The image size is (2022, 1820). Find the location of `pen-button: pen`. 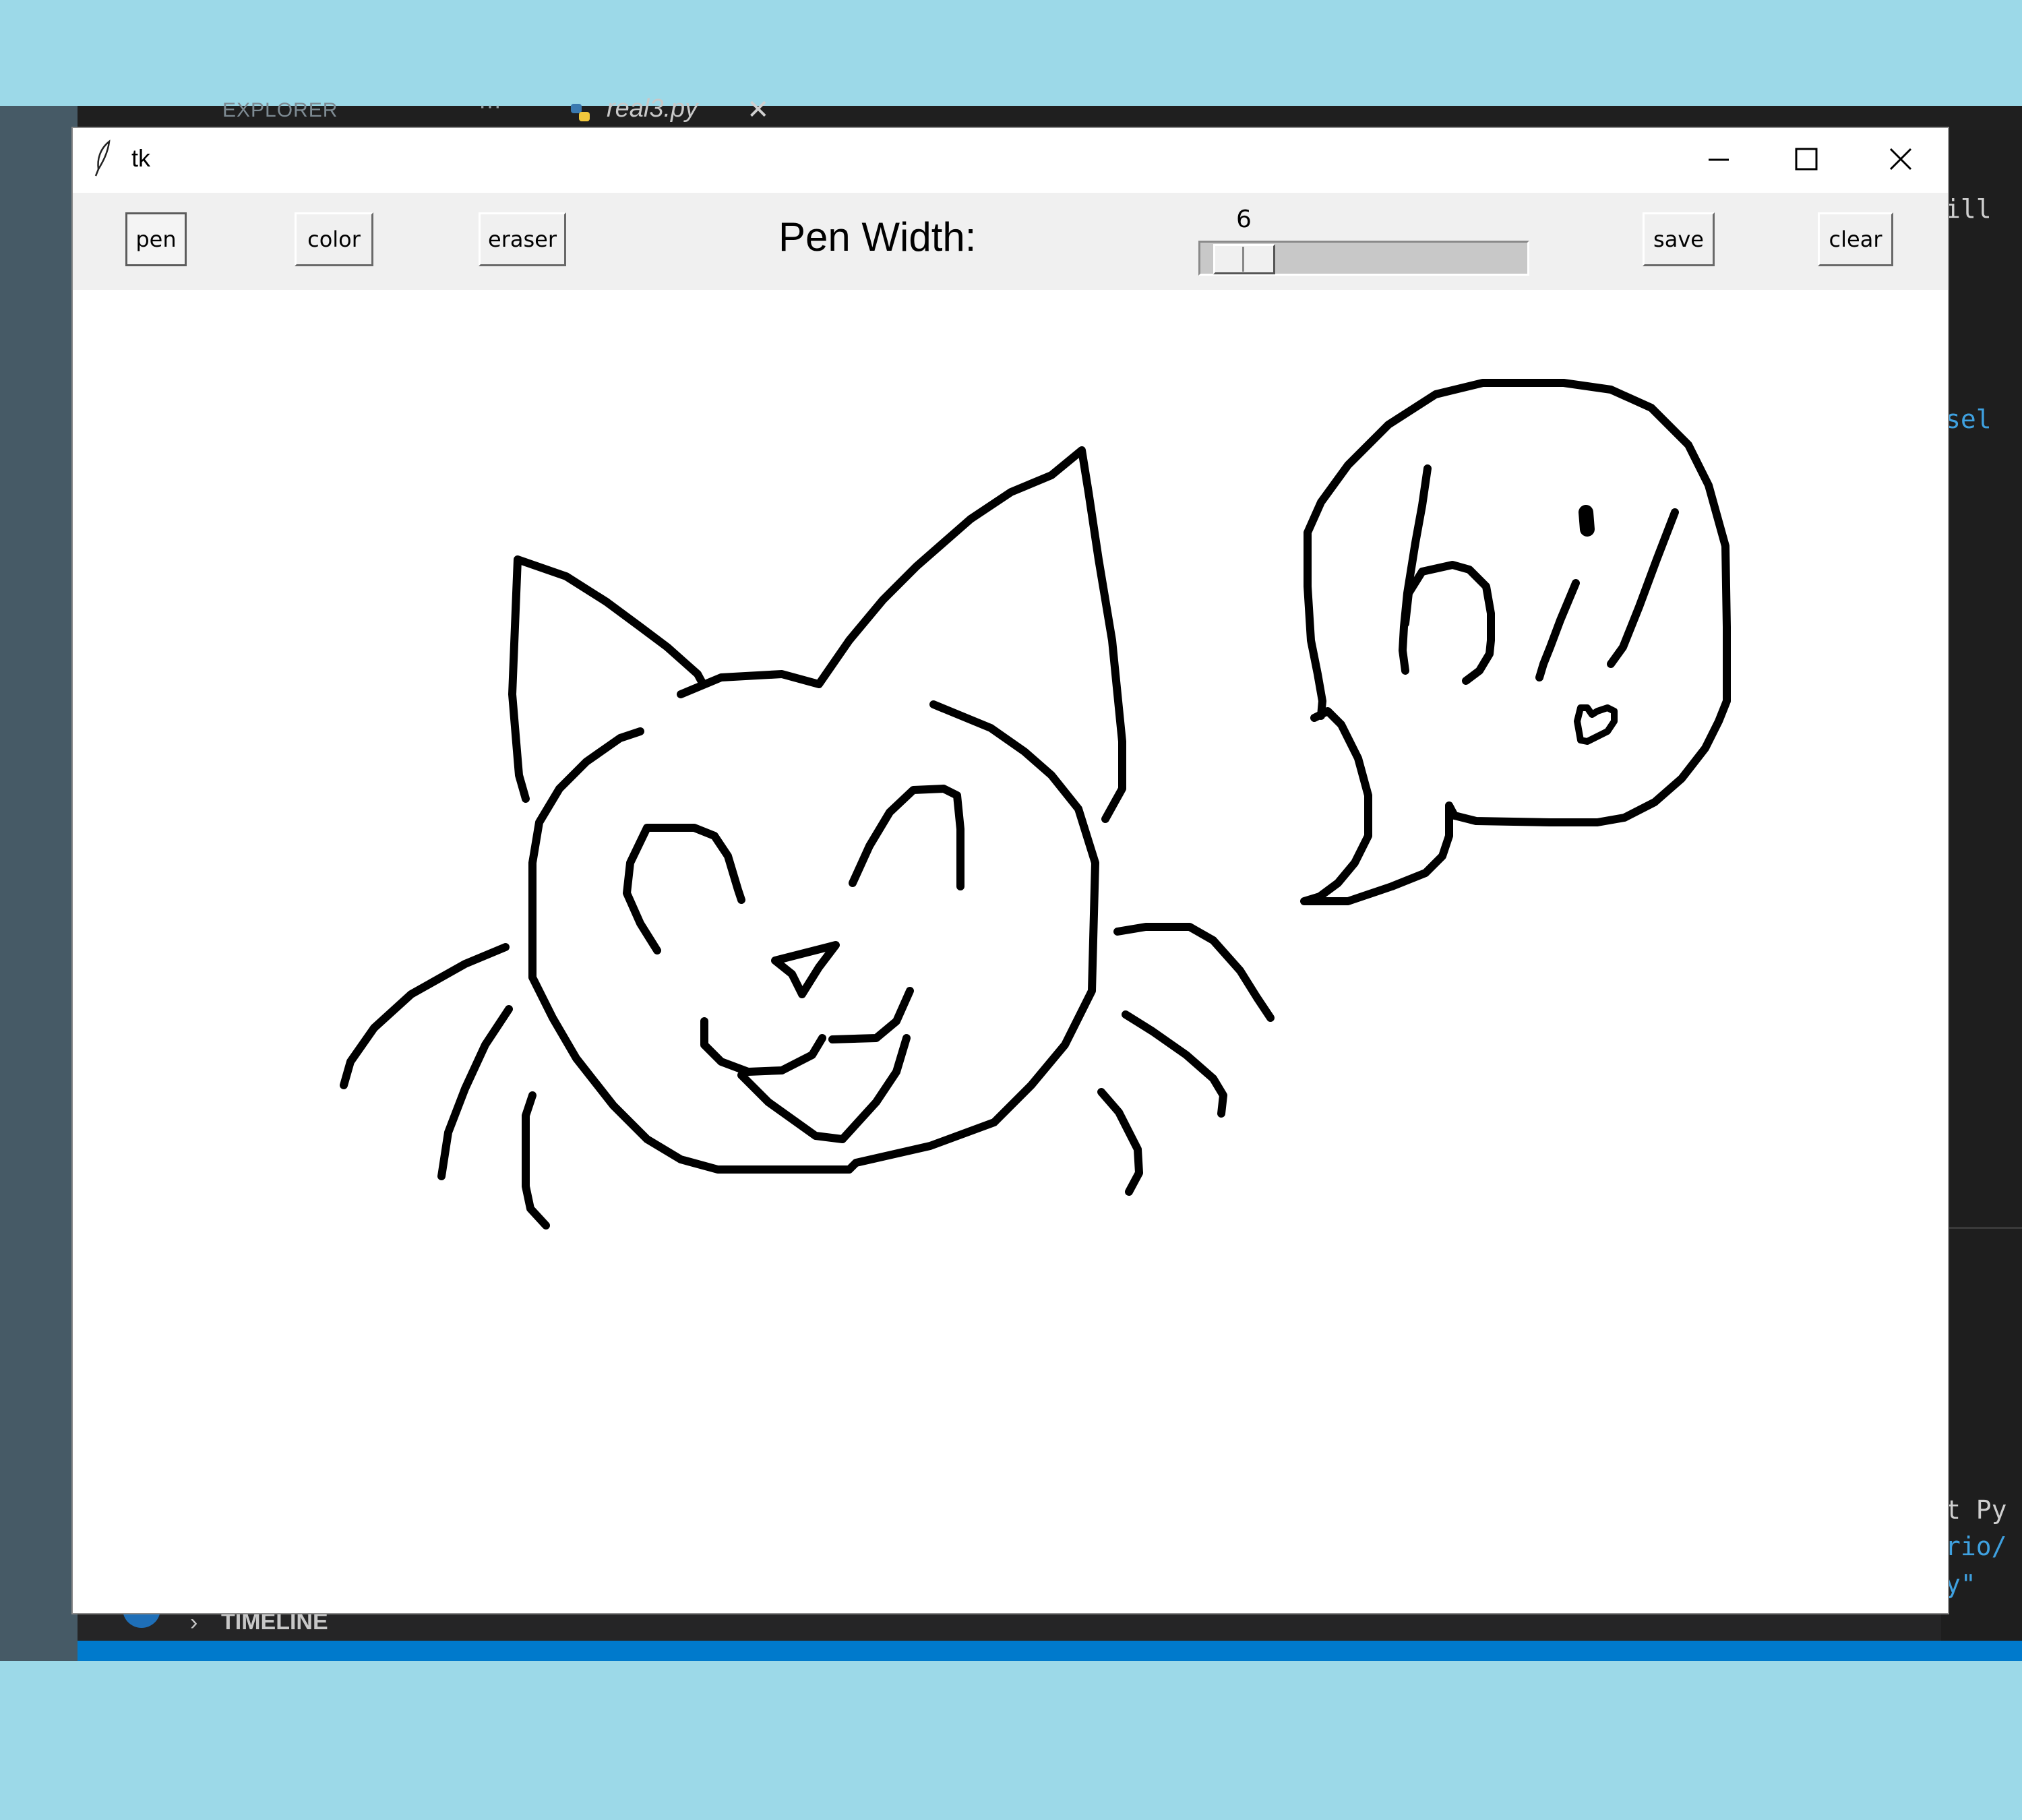

pen-button: pen is located at coordinates (156, 239).